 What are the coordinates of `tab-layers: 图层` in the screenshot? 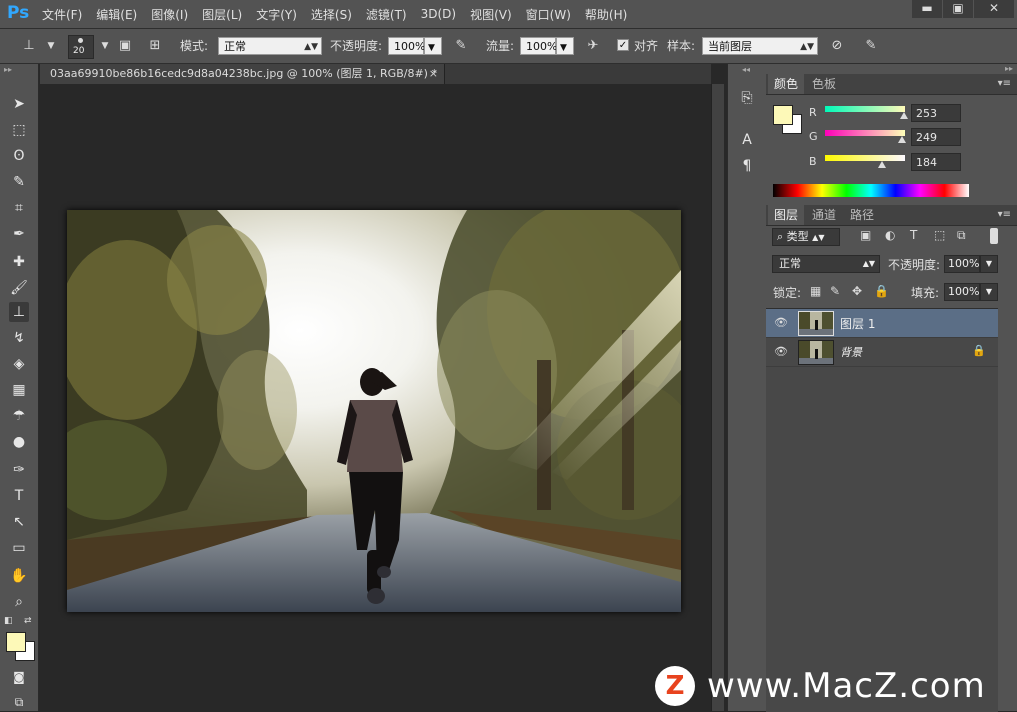 It's located at (786, 215).